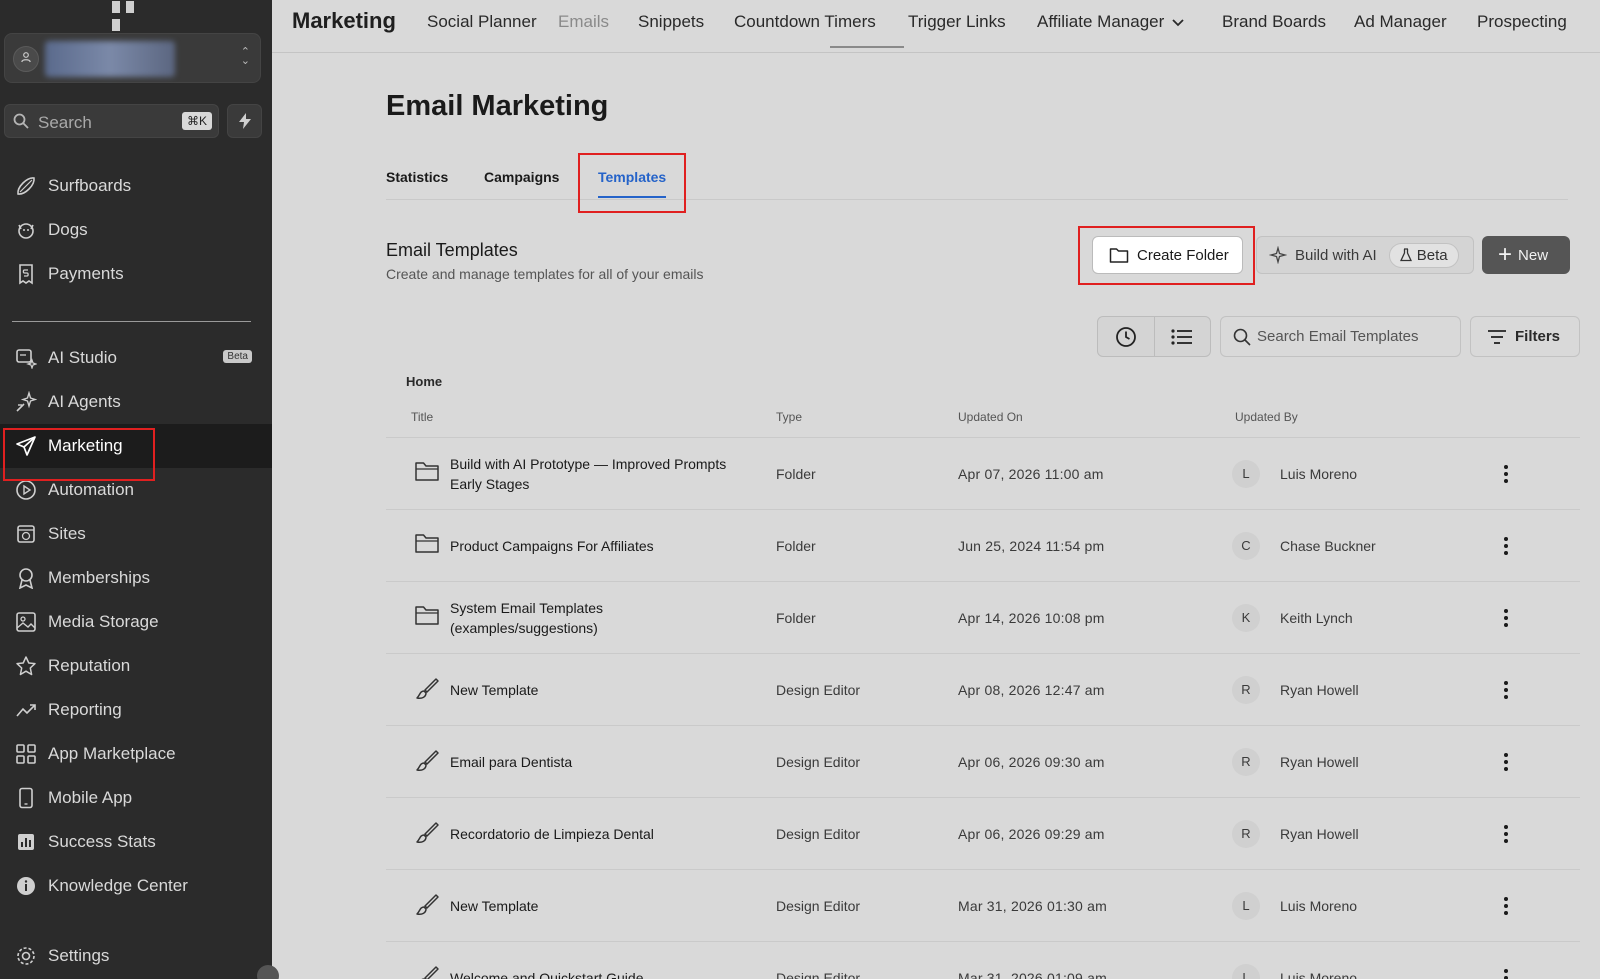 This screenshot has height=979, width=1600. I want to click on row-title: Email para Dentista, so click(590, 762).